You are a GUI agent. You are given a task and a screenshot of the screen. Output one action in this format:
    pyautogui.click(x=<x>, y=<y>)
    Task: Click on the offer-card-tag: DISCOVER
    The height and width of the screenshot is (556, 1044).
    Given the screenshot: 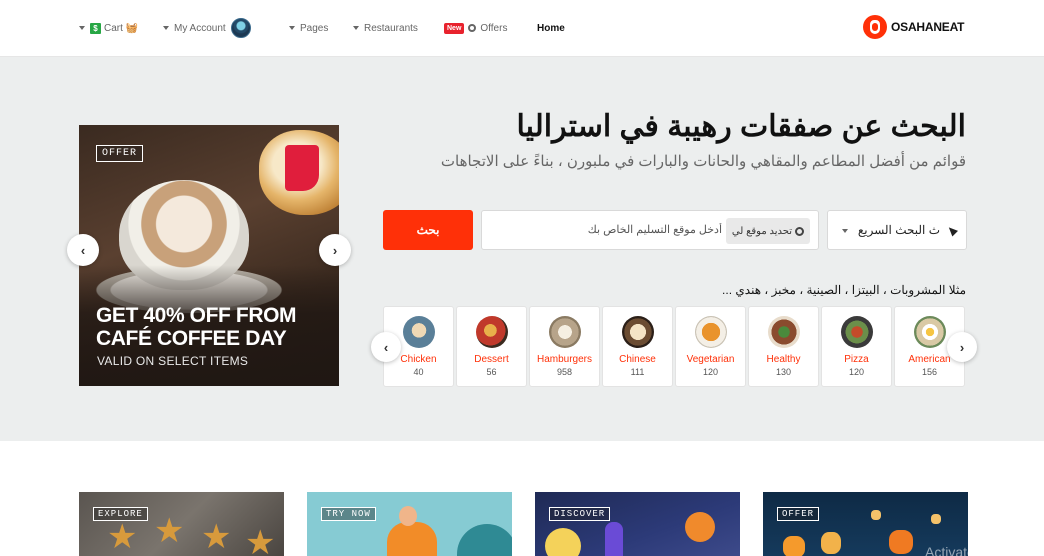 What is the action you would take?
    pyautogui.click(x=580, y=514)
    